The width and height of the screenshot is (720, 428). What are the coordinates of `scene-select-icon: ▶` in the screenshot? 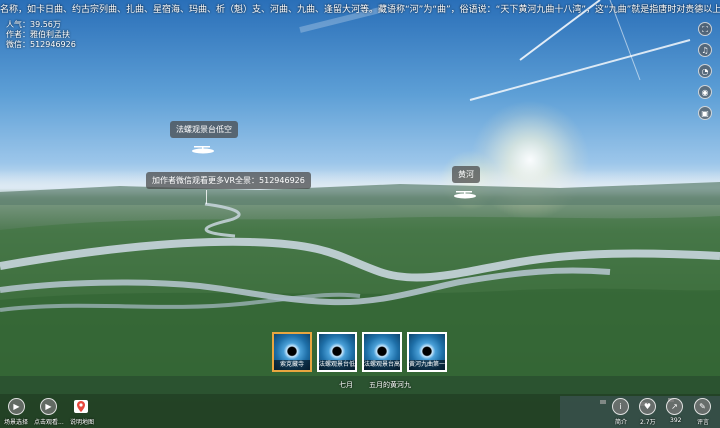 It's located at (16, 406).